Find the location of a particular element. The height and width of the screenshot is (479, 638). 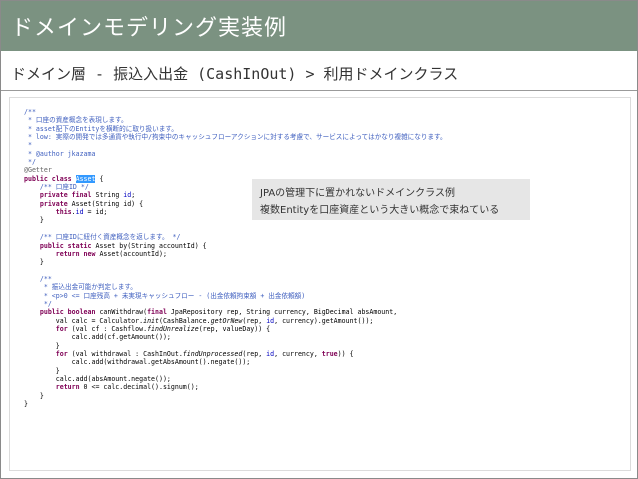

code-text: String is located at coordinates (109, 195).